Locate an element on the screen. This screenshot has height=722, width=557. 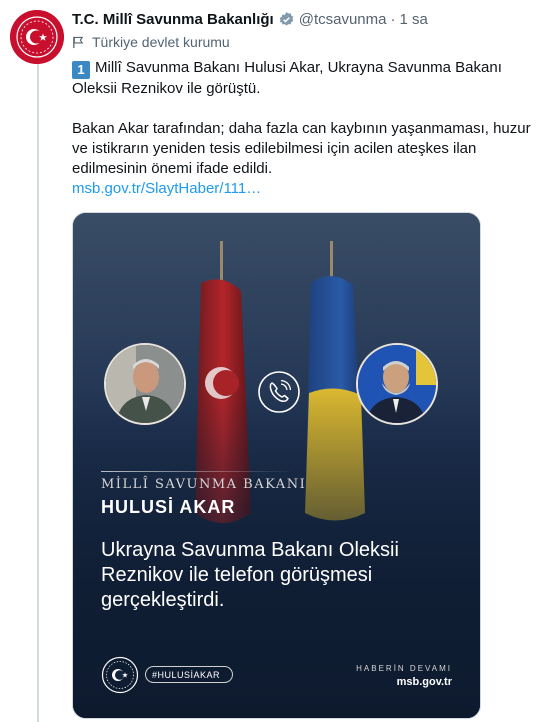
avatar is located at coordinates (37, 37).